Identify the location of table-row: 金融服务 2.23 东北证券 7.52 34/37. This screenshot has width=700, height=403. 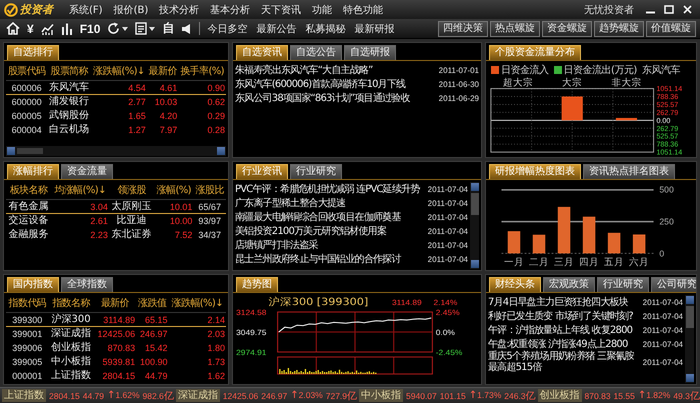
(116, 235).